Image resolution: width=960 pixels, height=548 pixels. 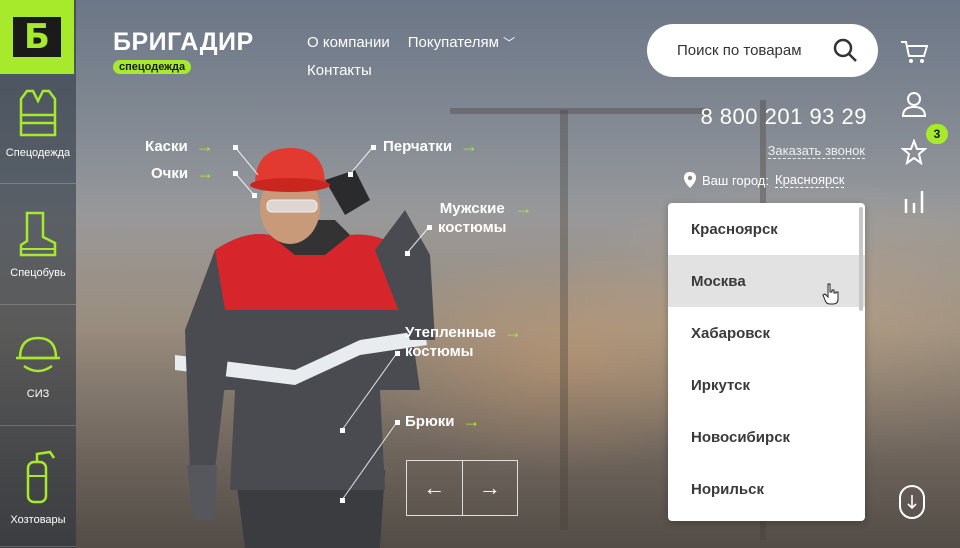 I want to click on callback-link: Заказать звонок, so click(x=816, y=151).